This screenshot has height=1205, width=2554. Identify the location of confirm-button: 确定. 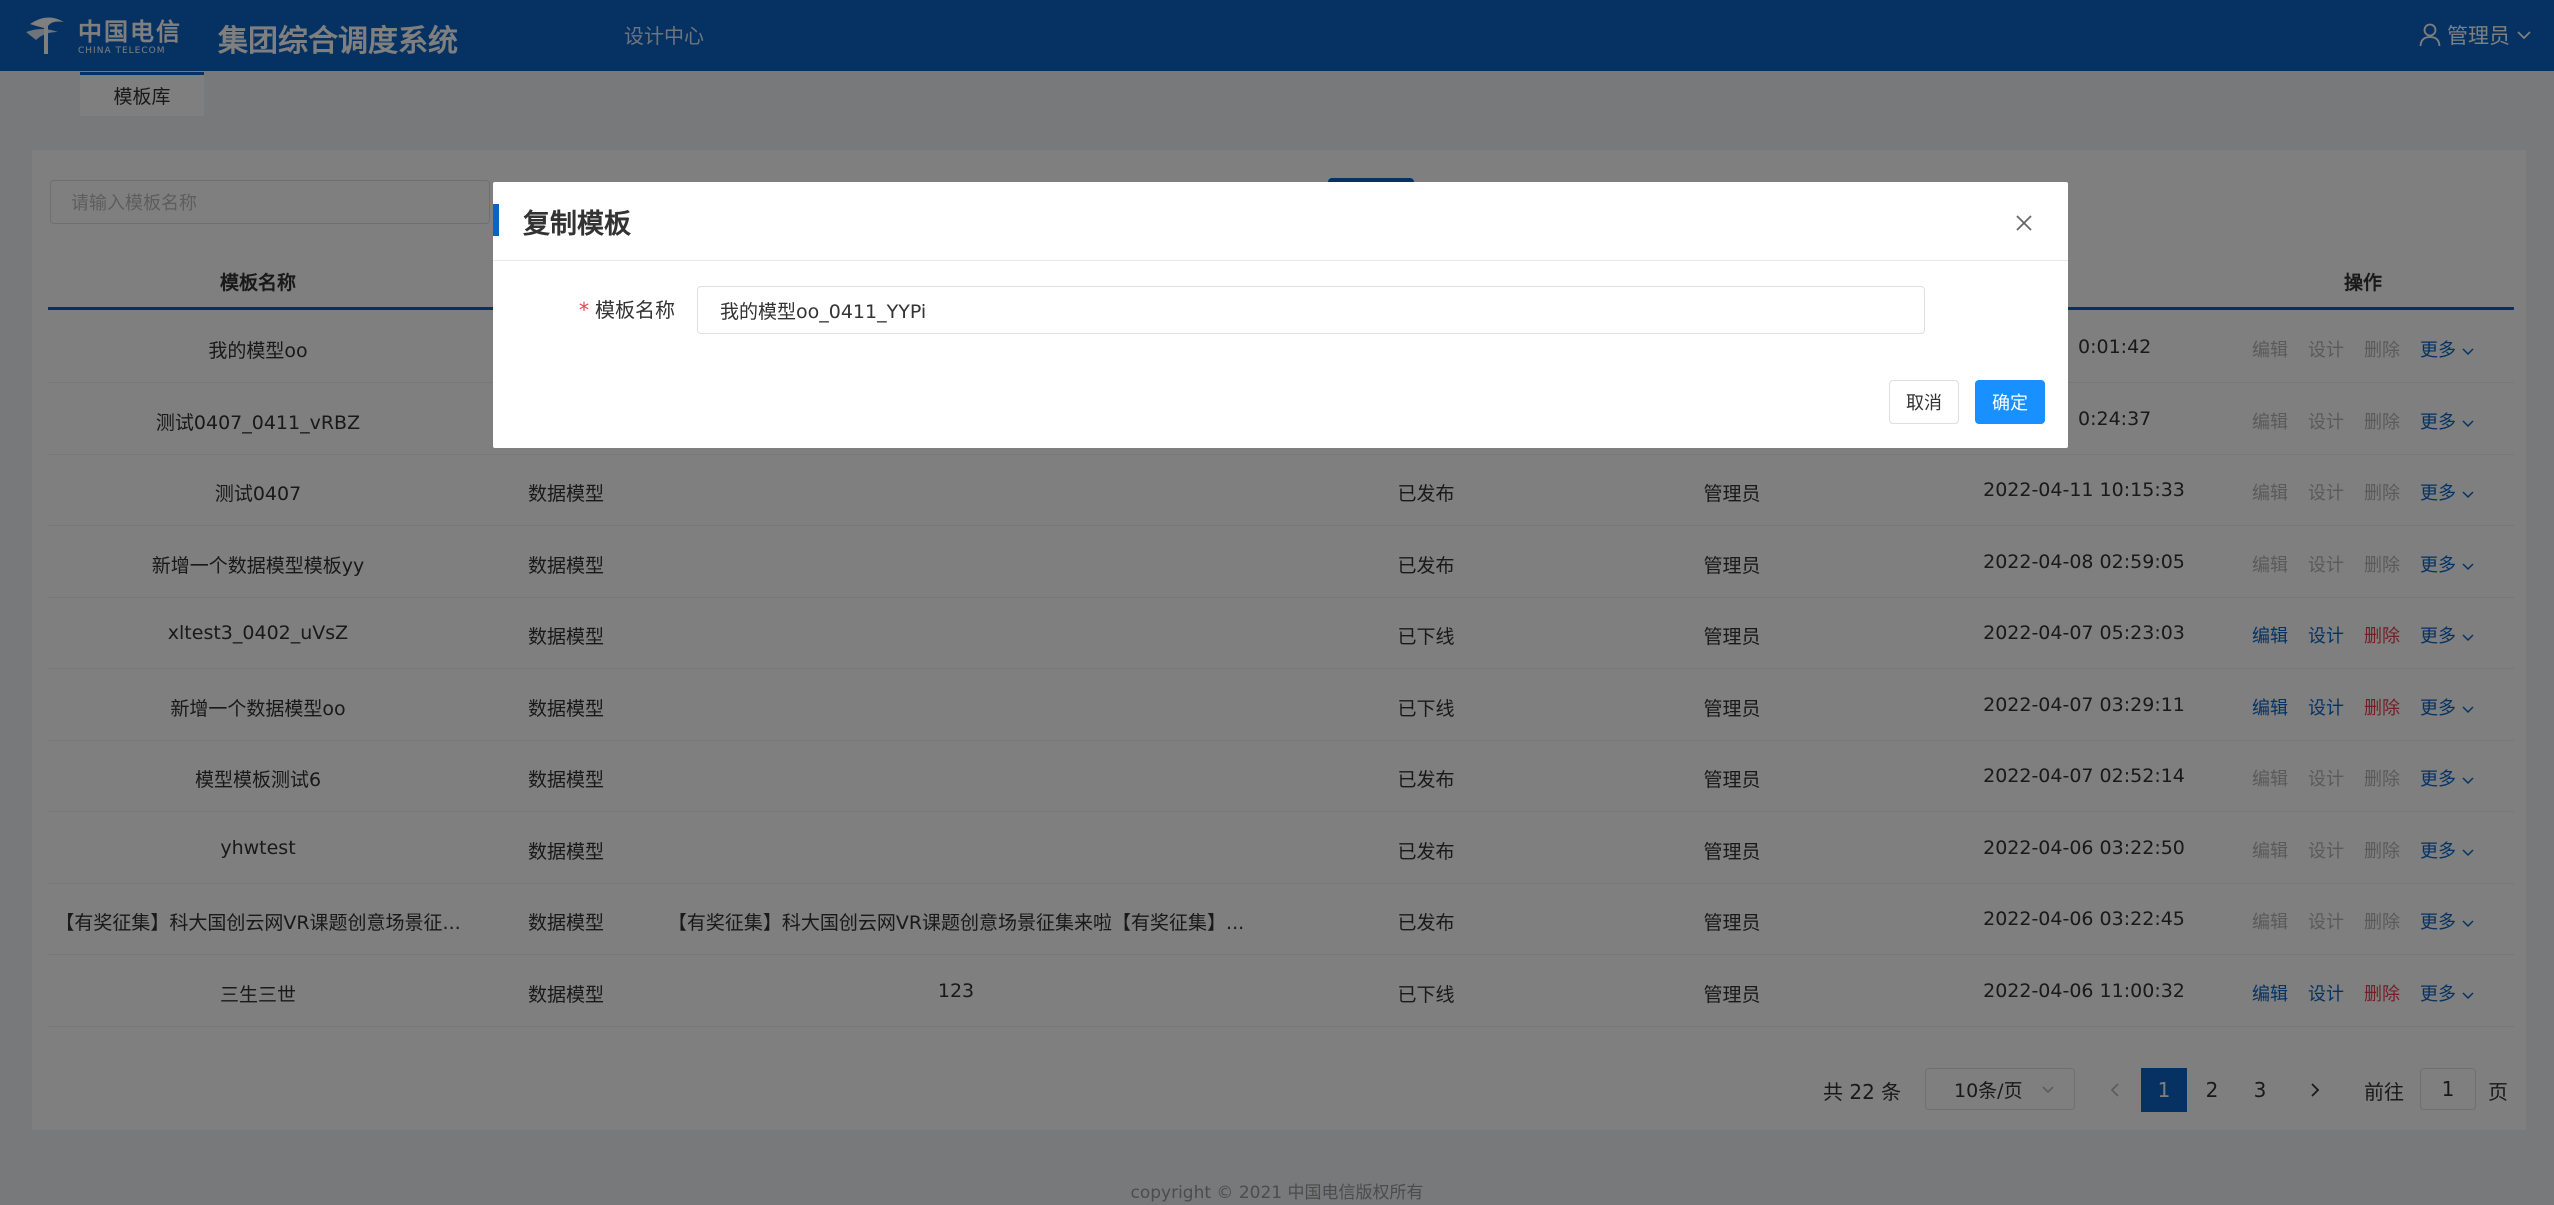
(2010, 402).